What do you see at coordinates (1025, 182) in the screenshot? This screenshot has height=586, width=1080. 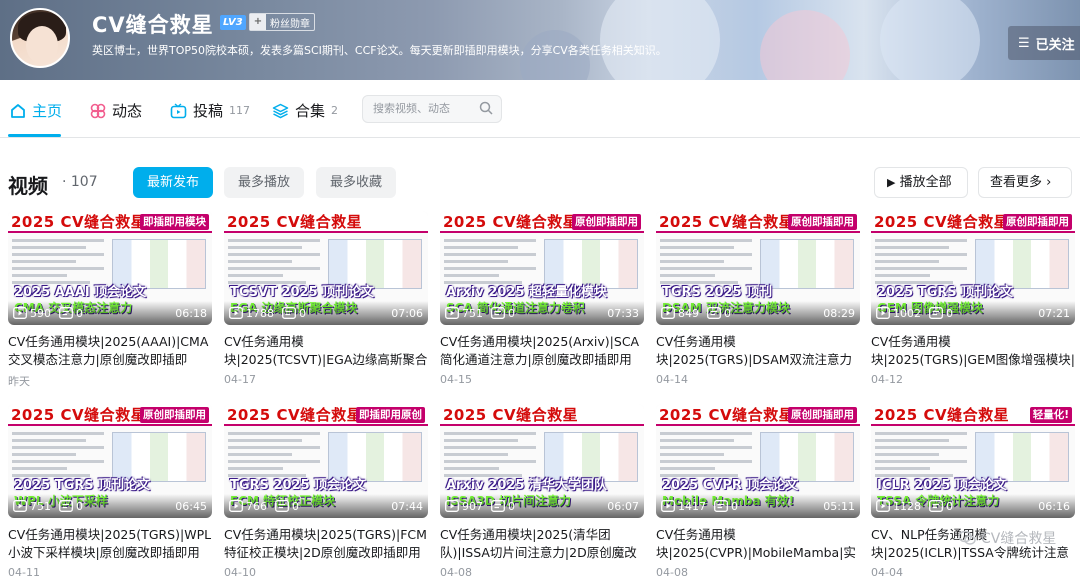 I see `see-more-button: 查看更多 ›` at bounding box center [1025, 182].